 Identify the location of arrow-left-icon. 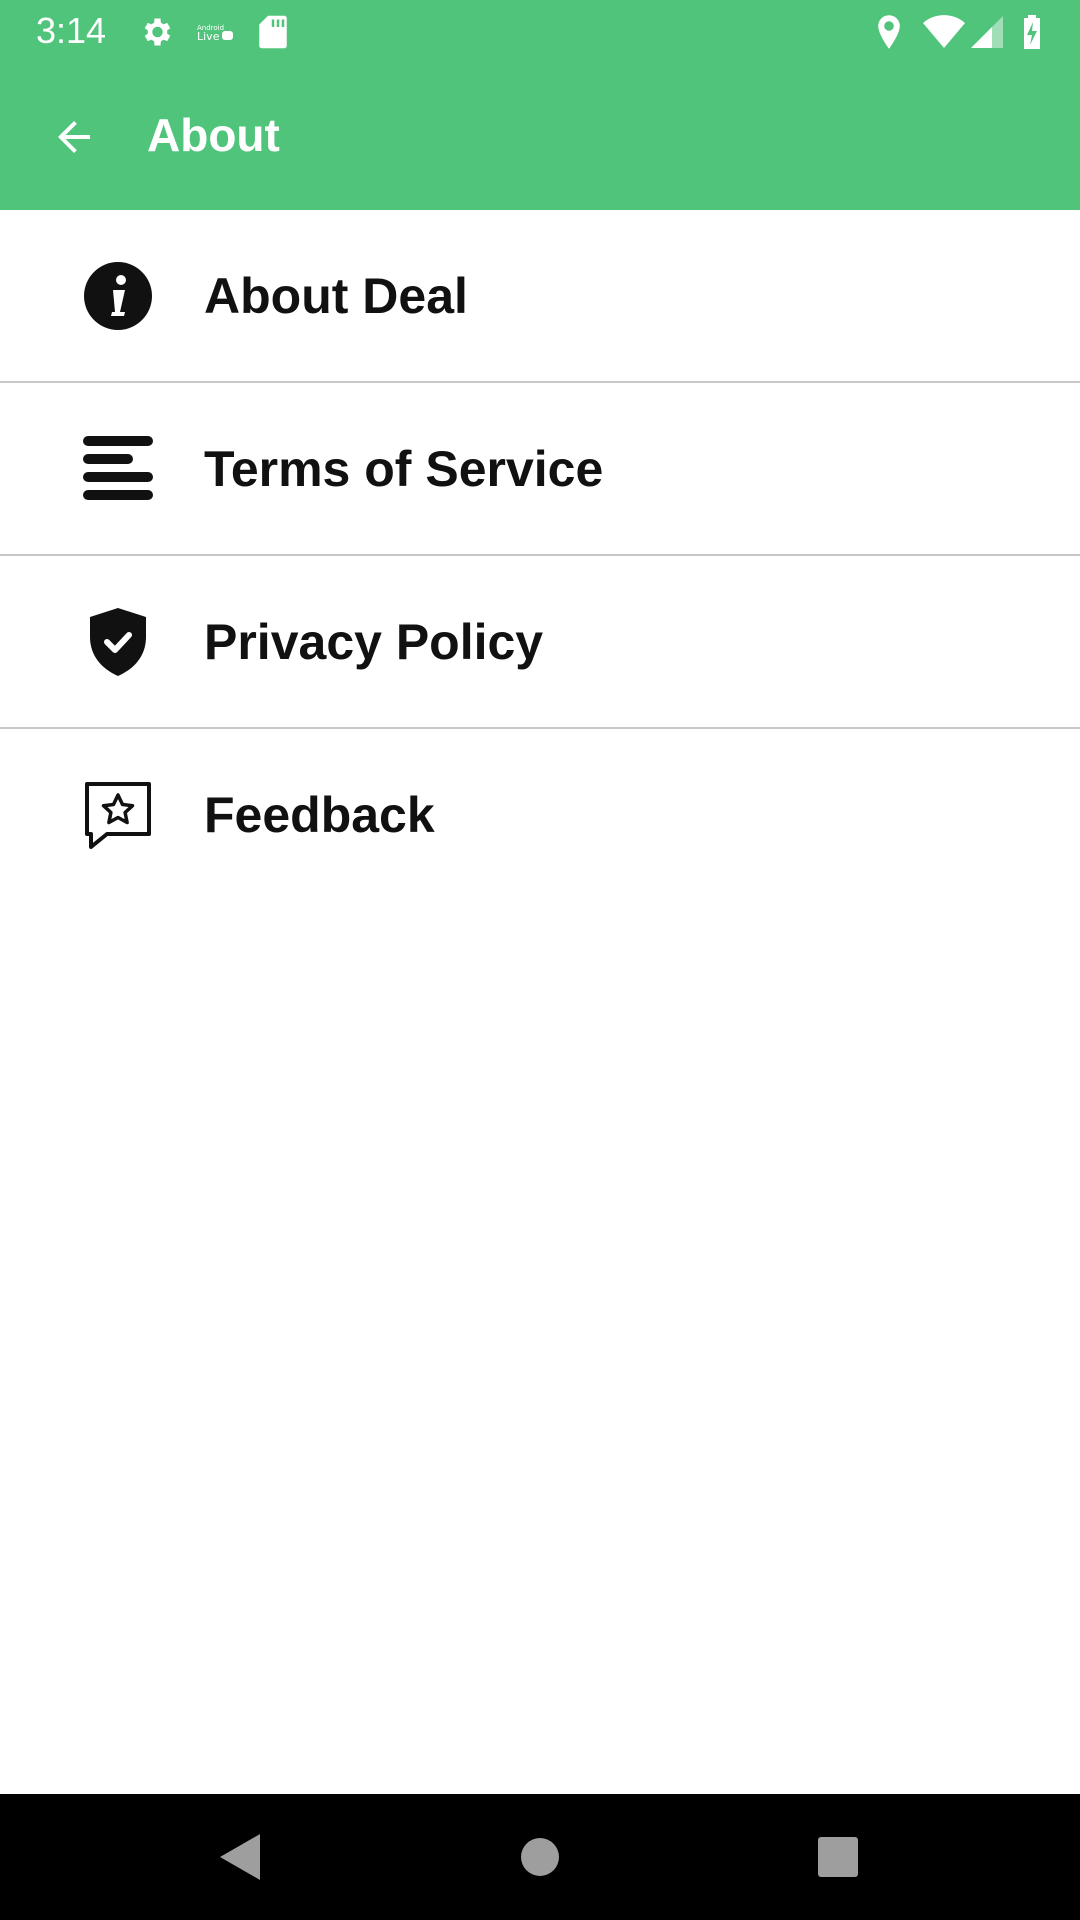
(74, 137).